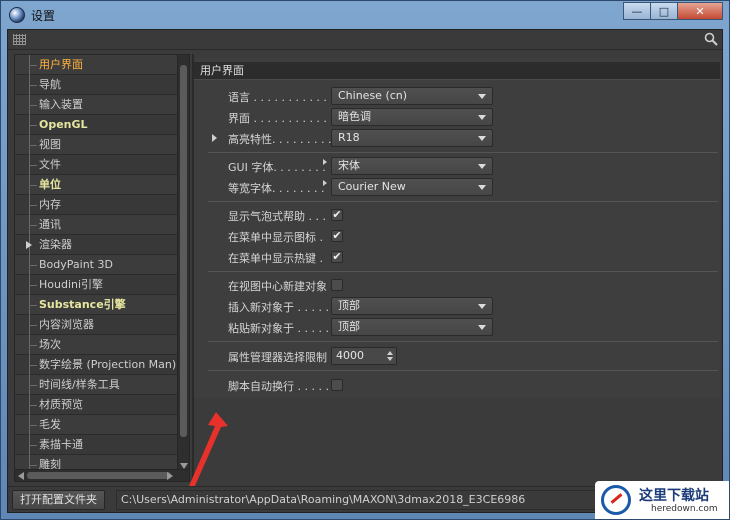 This screenshot has height=520, width=730. Describe the element at coordinates (283, 139) in the screenshot. I see `highlight-label: 高亮特性. . . . . . . . . .` at that location.